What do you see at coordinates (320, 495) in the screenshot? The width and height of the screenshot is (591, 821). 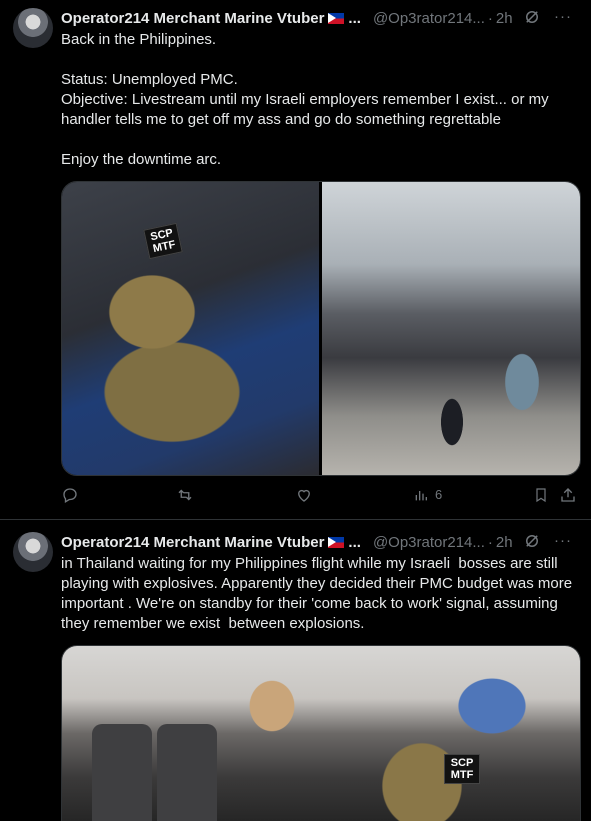 I see `tweet-actions: 6` at bounding box center [320, 495].